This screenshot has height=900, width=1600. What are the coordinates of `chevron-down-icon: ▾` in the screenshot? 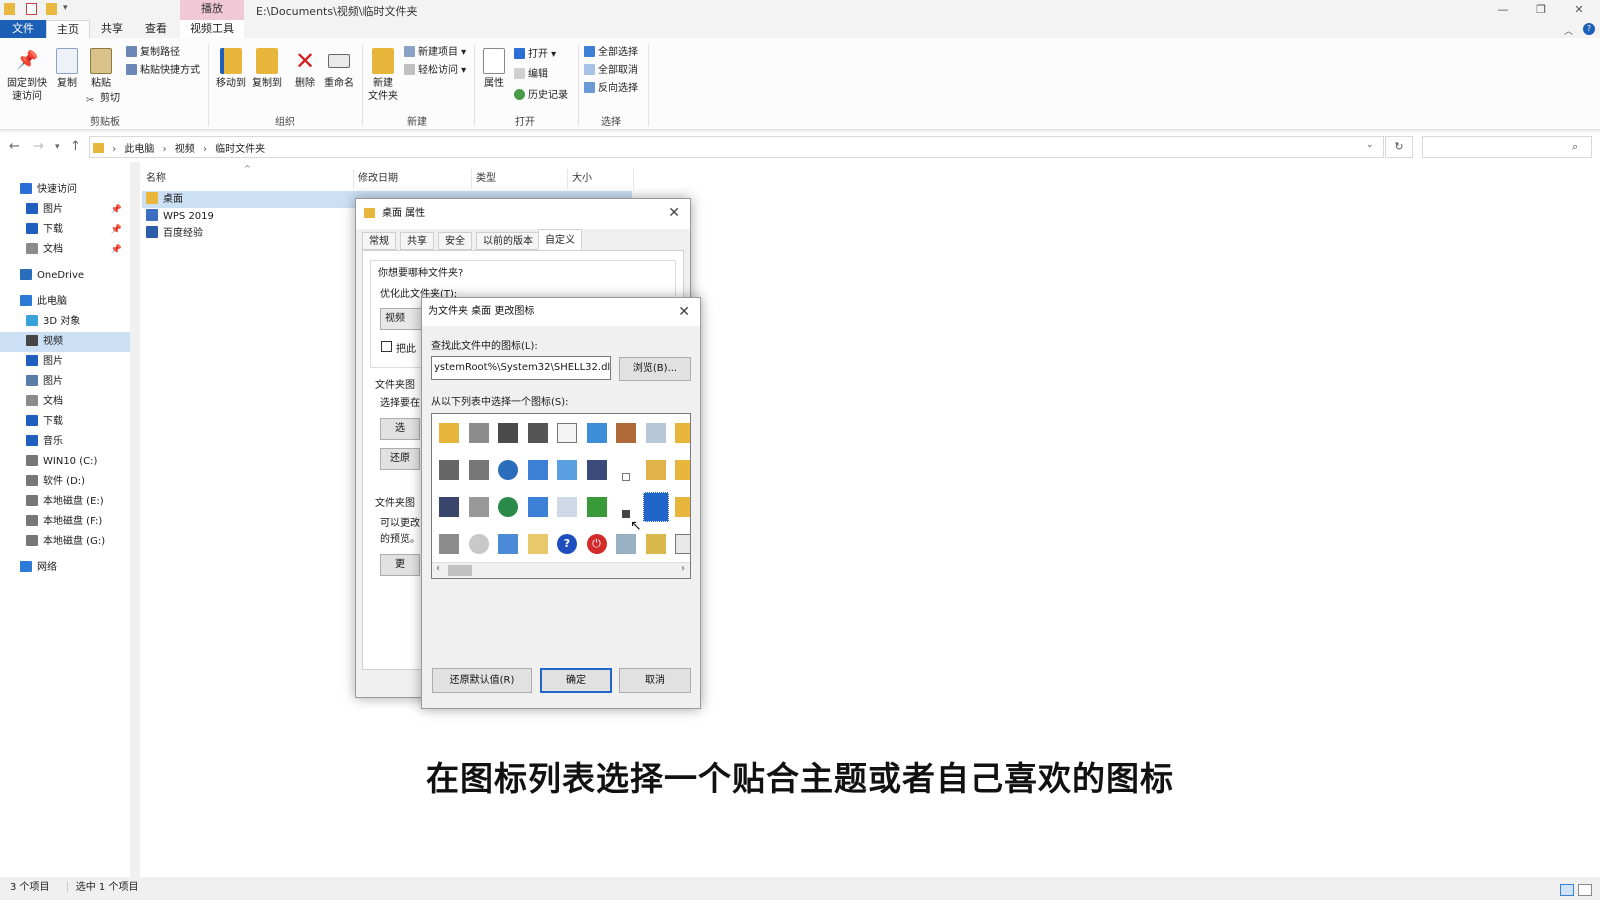 It's located at (65, 8).